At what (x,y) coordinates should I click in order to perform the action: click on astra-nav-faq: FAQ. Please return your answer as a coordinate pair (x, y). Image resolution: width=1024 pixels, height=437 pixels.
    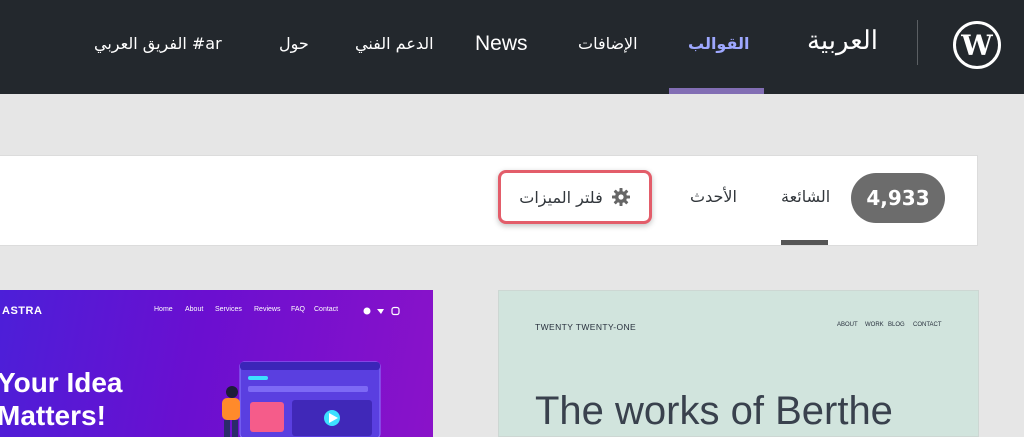
    Looking at the image, I should click on (298, 309).